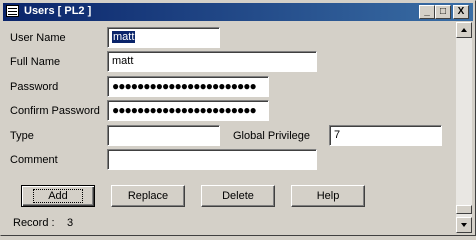 The height and width of the screenshot is (240, 476). I want to click on help-button: Help, so click(328, 196).